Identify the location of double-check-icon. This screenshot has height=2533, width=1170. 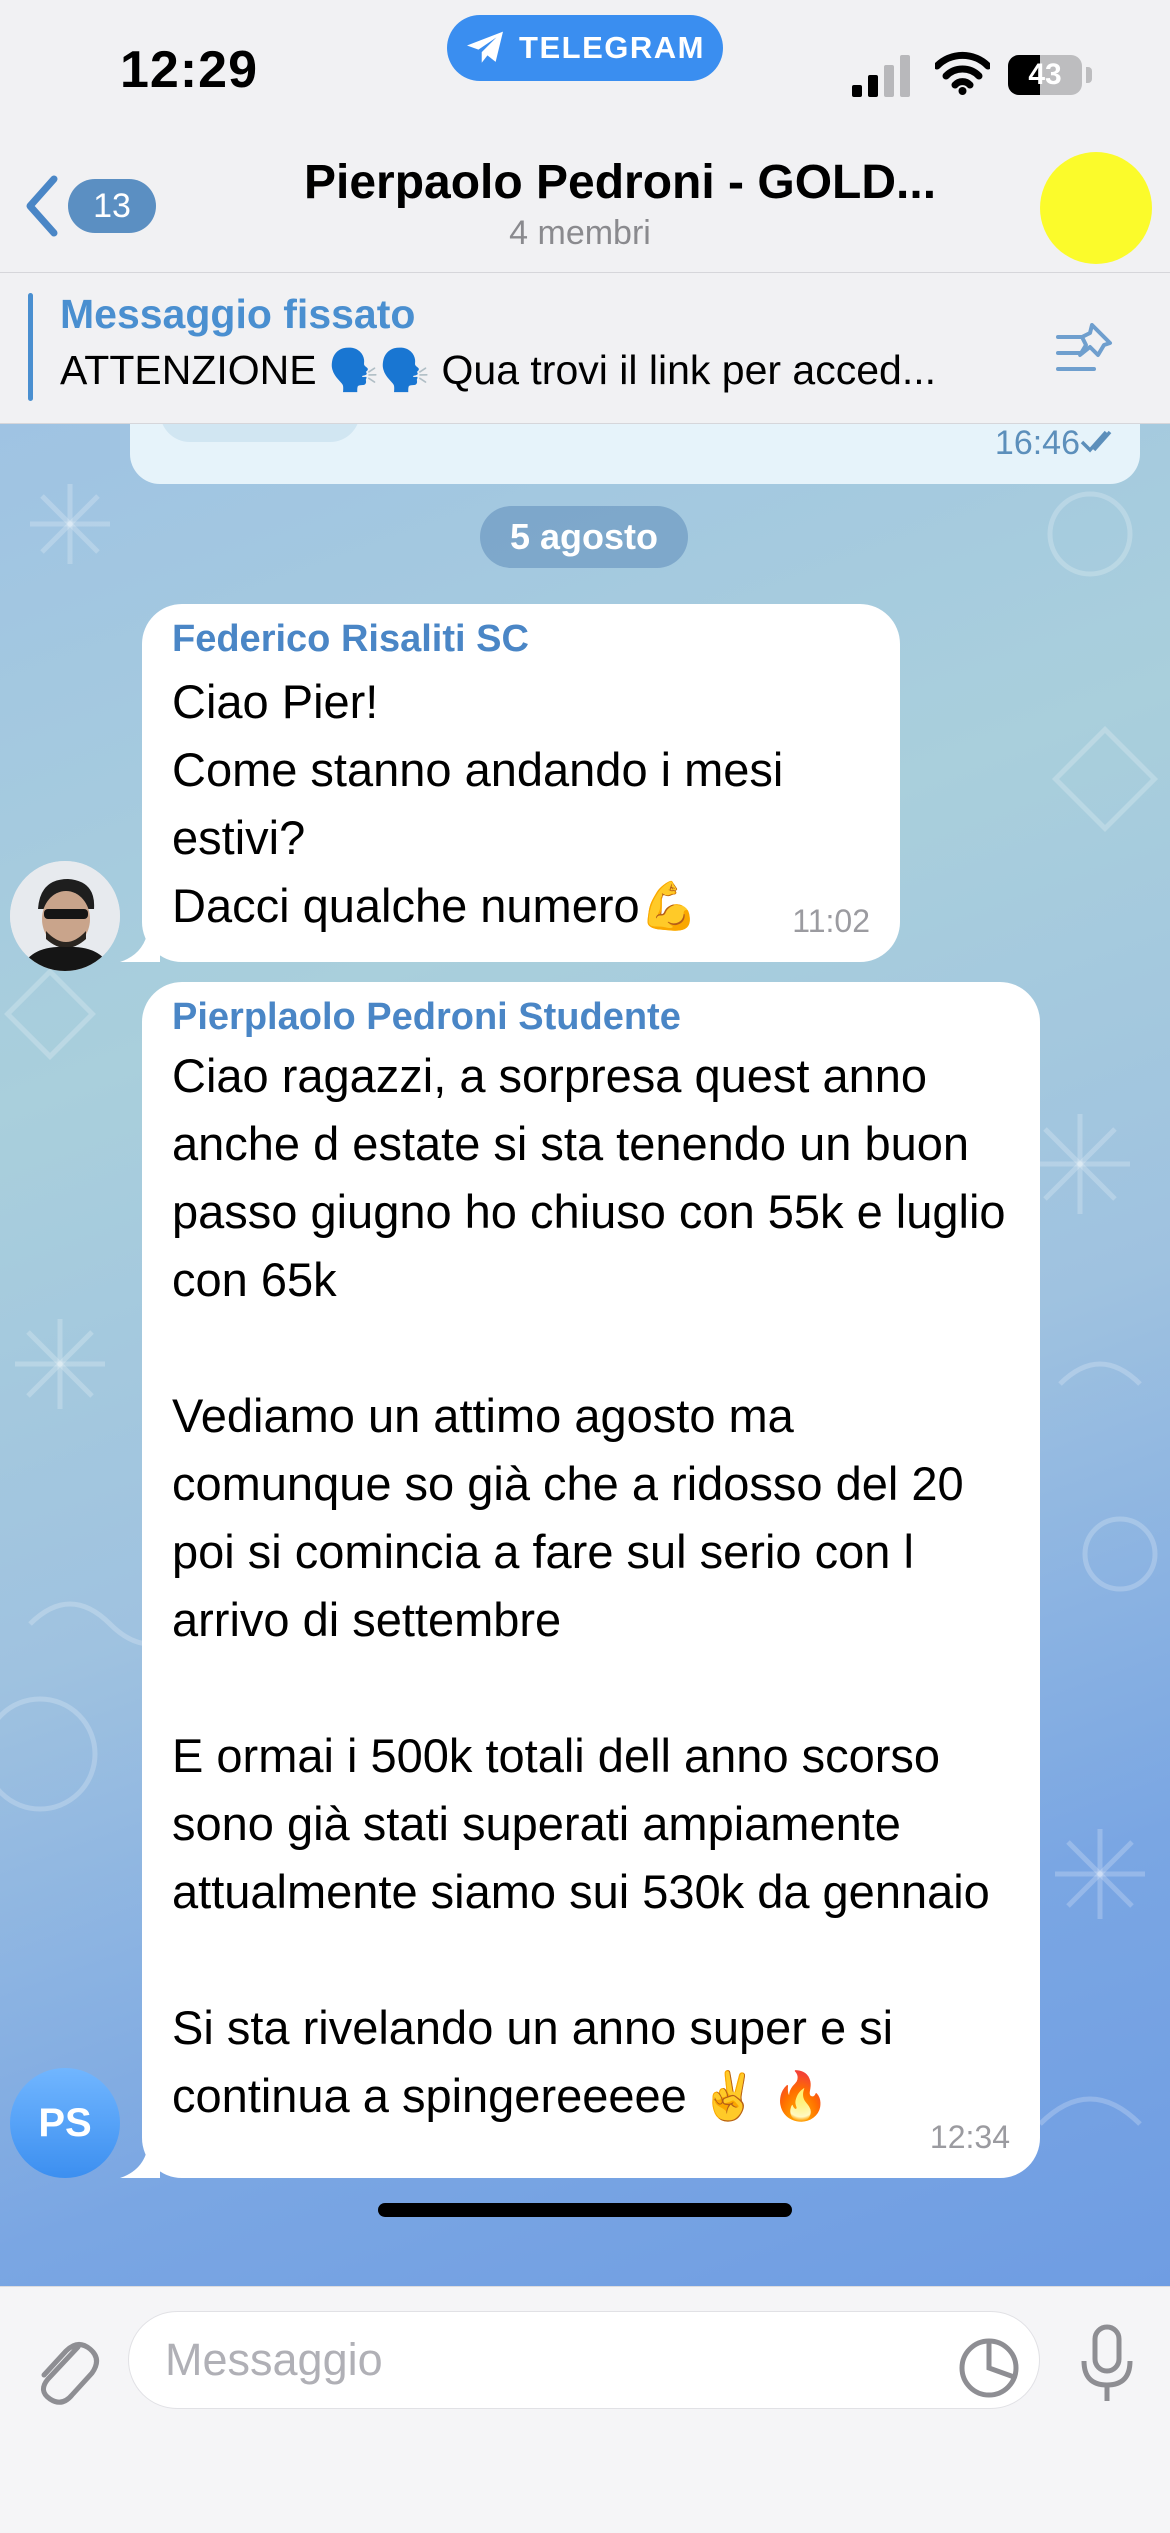
(1096, 441).